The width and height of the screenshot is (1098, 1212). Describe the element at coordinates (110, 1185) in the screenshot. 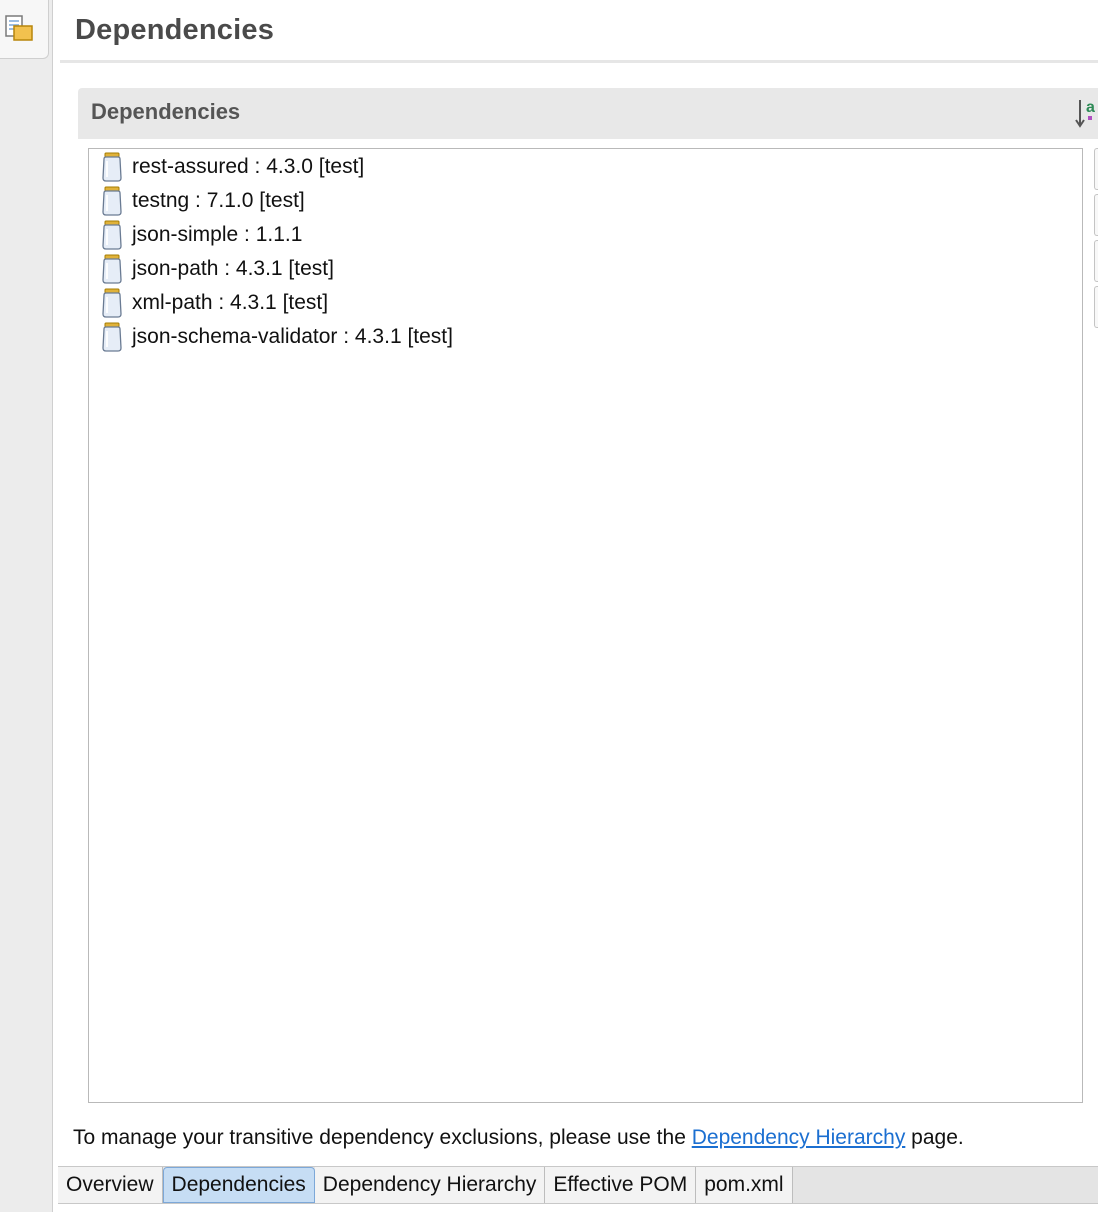

I see `tab-overview: Overview` at that location.